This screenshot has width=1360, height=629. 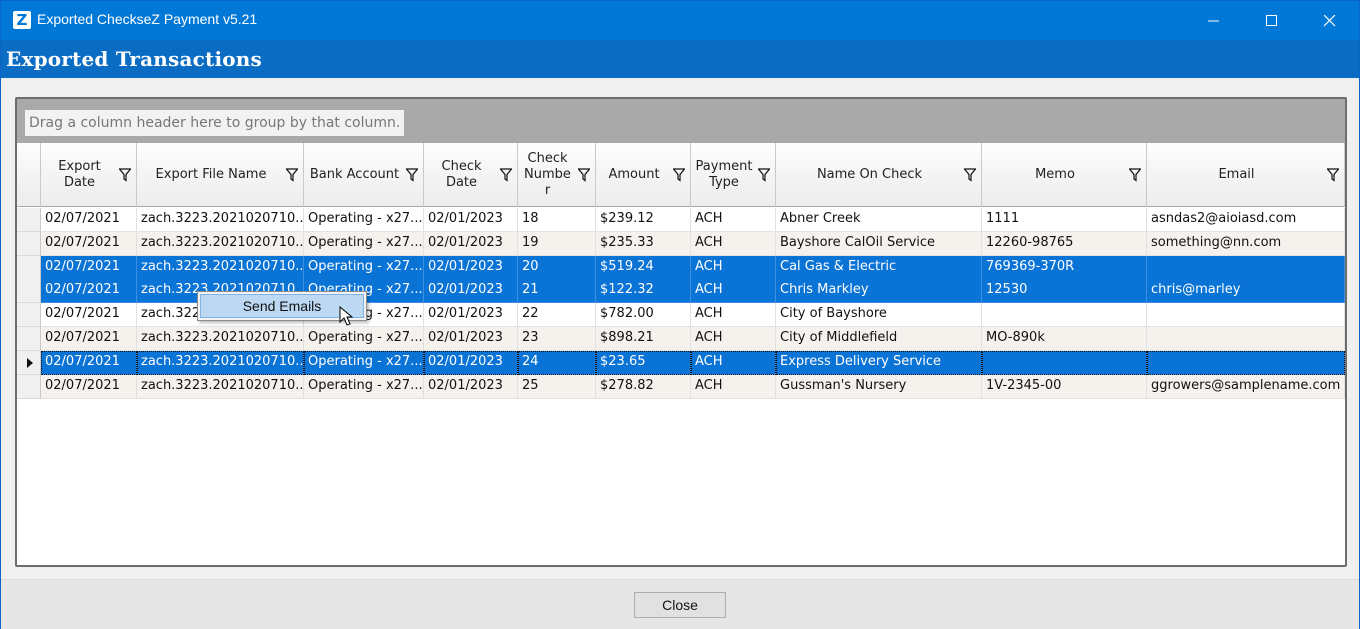 What do you see at coordinates (1064, 291) in the screenshot?
I see `cell-memo: 12530` at bounding box center [1064, 291].